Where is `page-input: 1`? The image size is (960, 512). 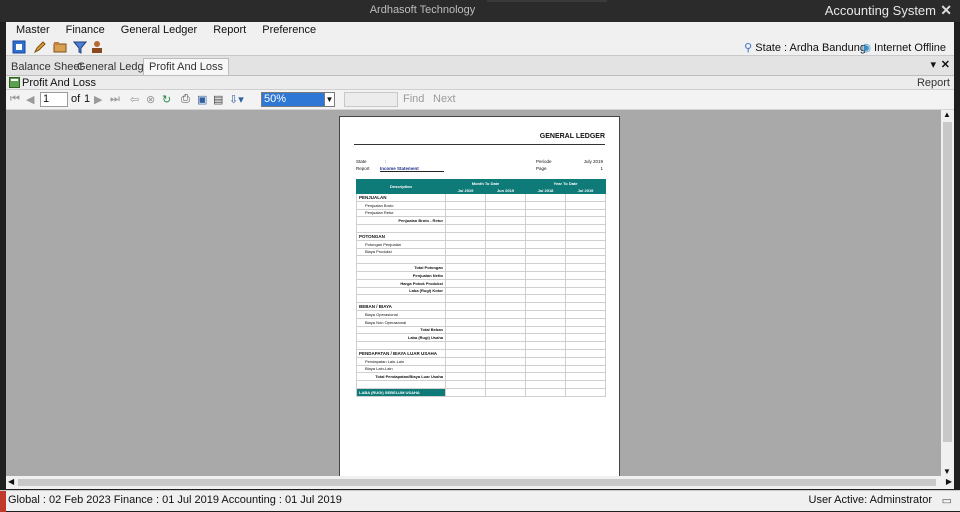 page-input: 1 is located at coordinates (54, 99).